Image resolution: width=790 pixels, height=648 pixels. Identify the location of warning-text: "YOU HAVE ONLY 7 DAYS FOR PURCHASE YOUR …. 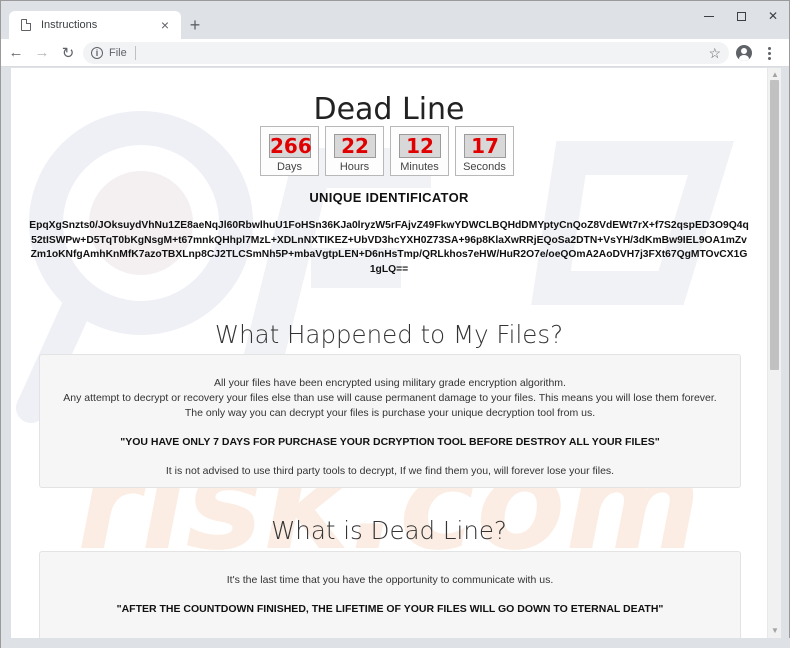
(390, 442).